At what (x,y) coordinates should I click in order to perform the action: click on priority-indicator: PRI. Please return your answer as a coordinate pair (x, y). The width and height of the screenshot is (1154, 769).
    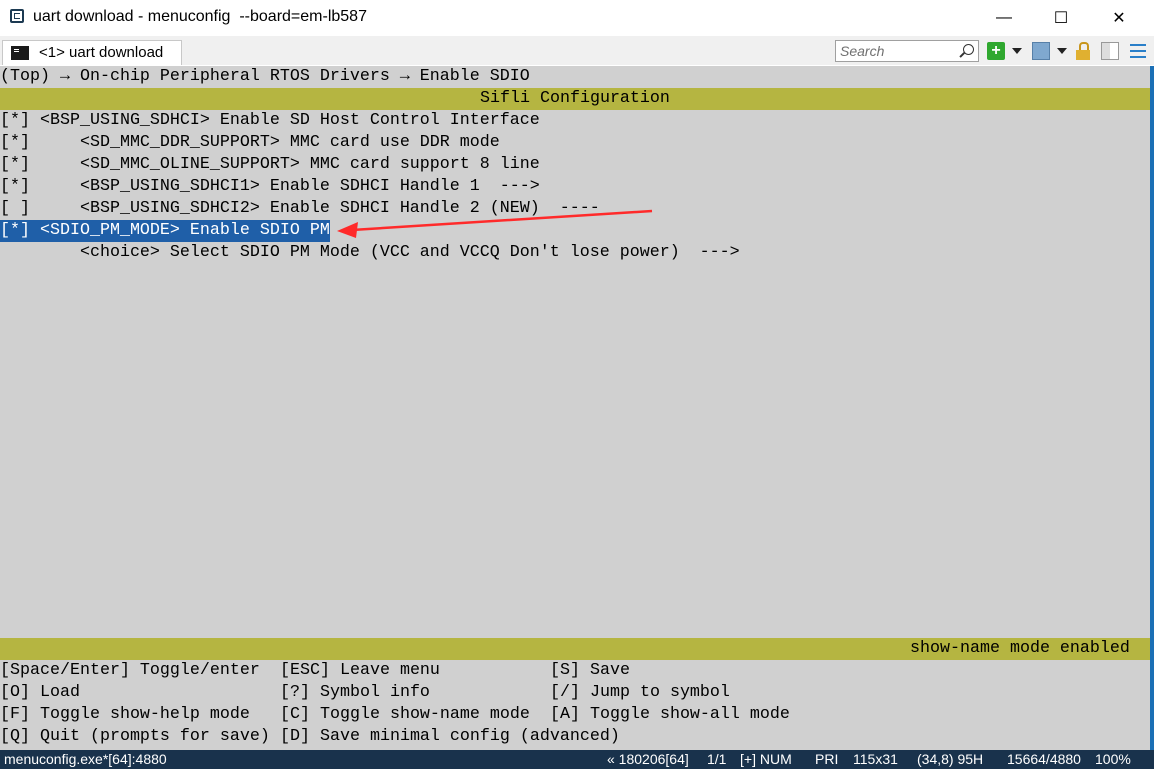
    Looking at the image, I should click on (827, 759).